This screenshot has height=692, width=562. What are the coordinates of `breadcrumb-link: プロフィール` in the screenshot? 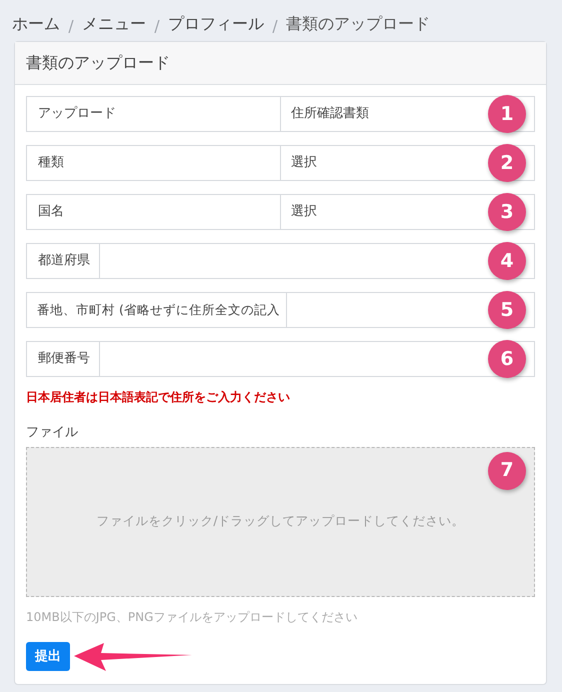 It's located at (216, 26).